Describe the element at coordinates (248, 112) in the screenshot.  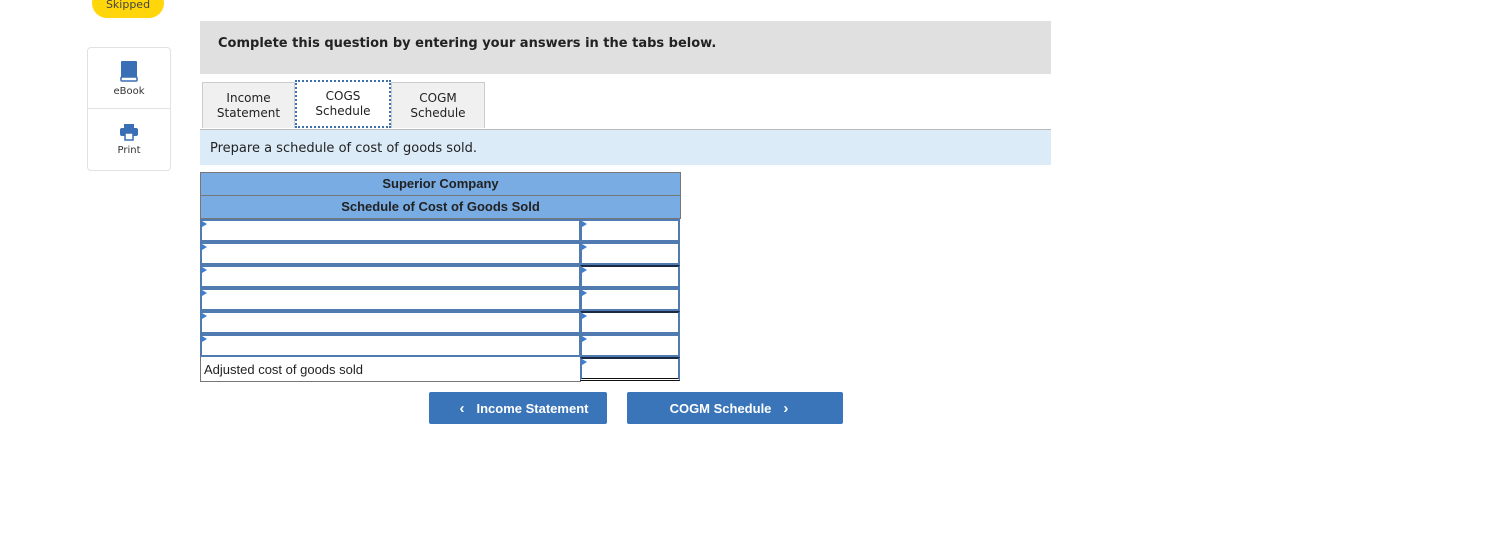
I see `tab-label-line2: Statement` at that location.